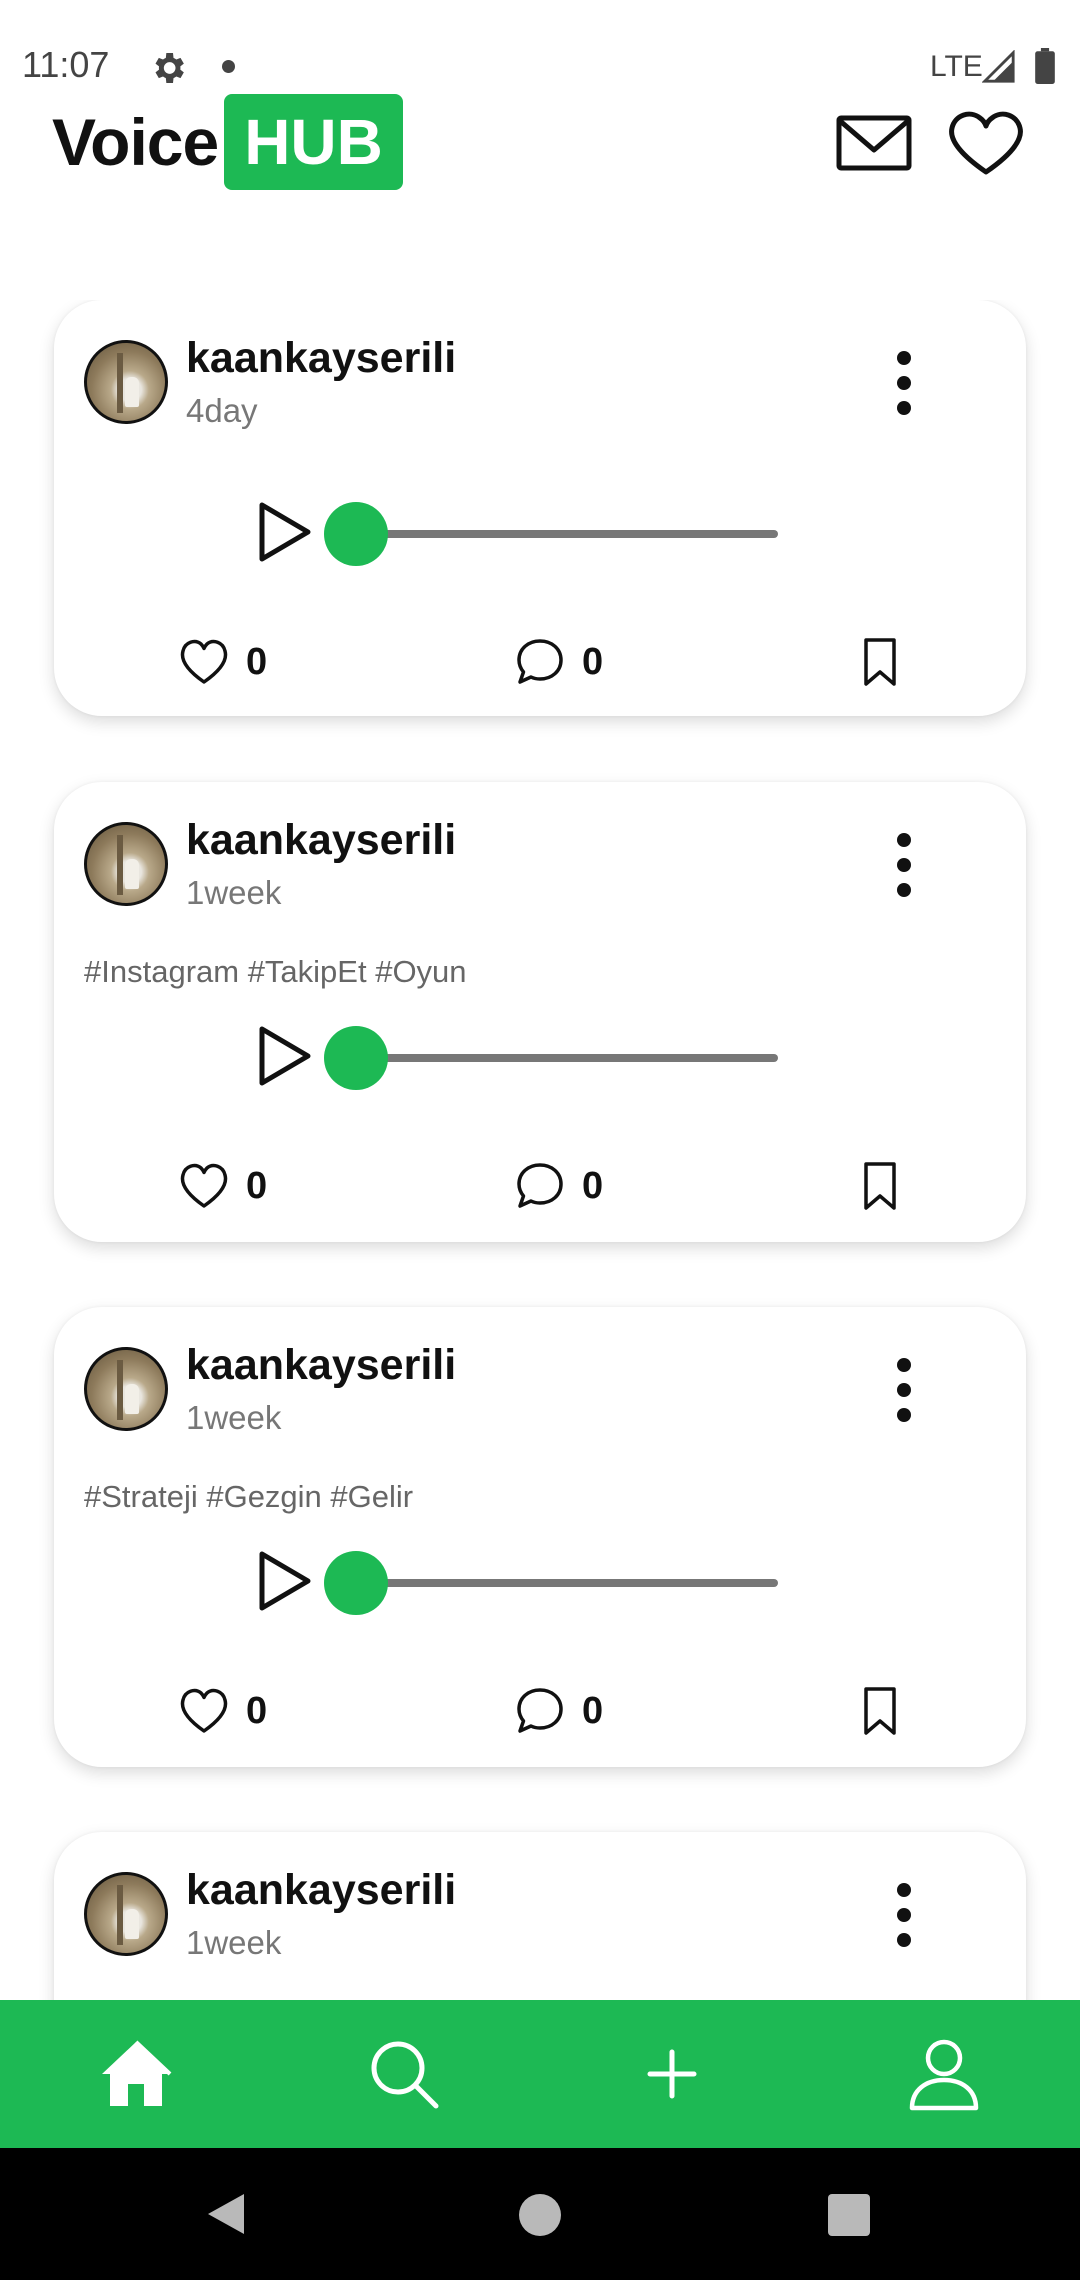  What do you see at coordinates (849, 2215) in the screenshot?
I see `recents-icon` at bounding box center [849, 2215].